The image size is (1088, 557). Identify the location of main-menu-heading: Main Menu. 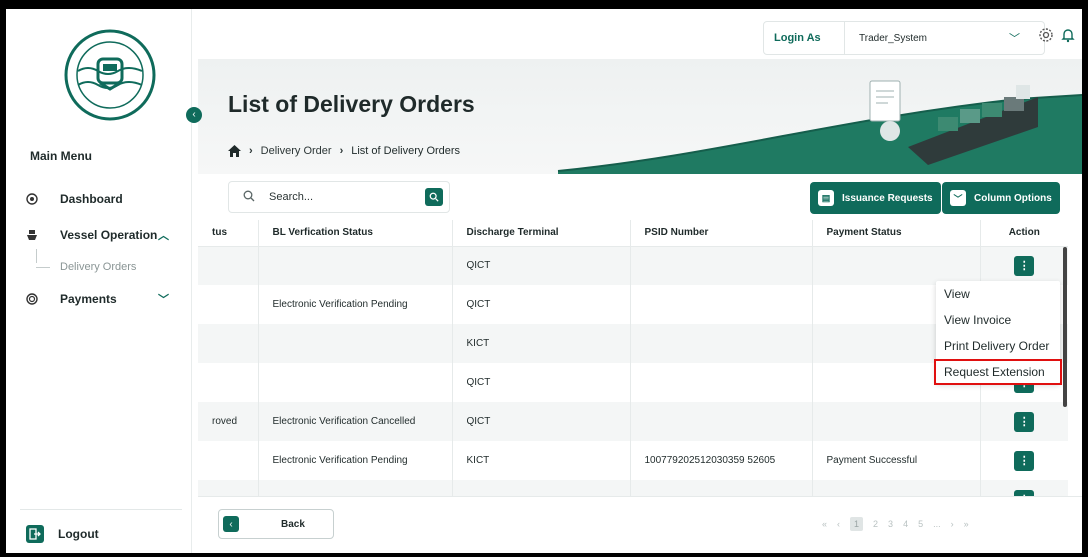
(61, 156).